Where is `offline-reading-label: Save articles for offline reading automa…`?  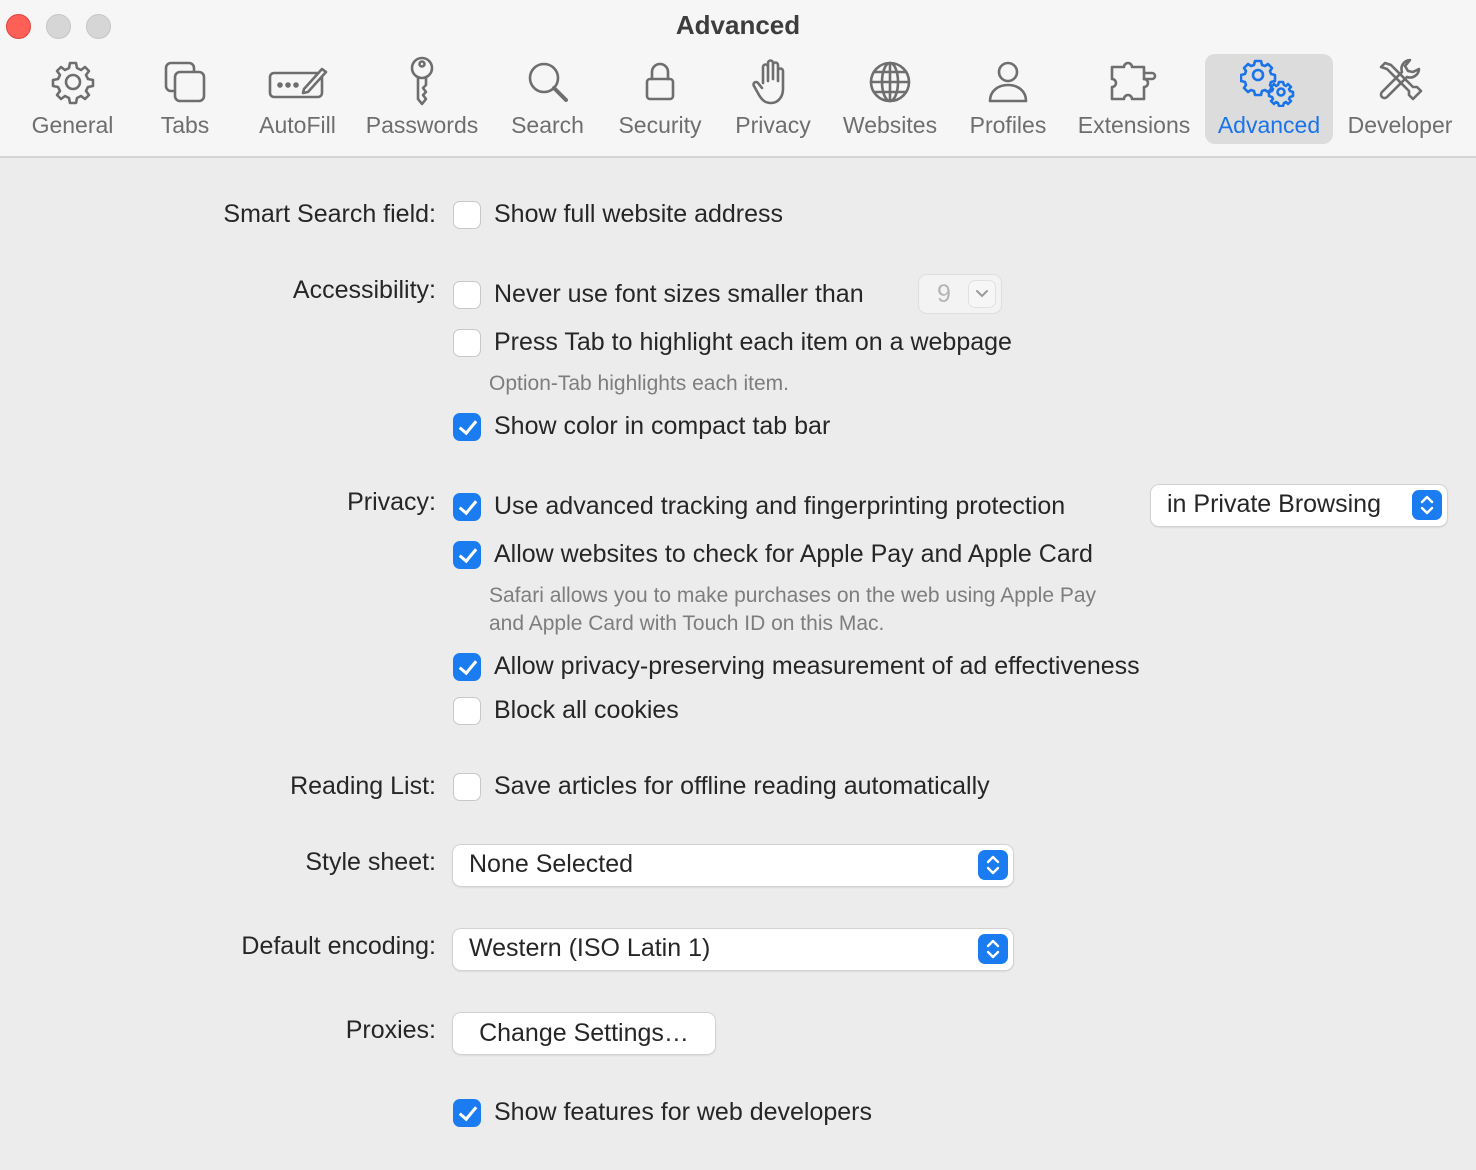 offline-reading-label: Save articles for offline reading automa… is located at coordinates (742, 786).